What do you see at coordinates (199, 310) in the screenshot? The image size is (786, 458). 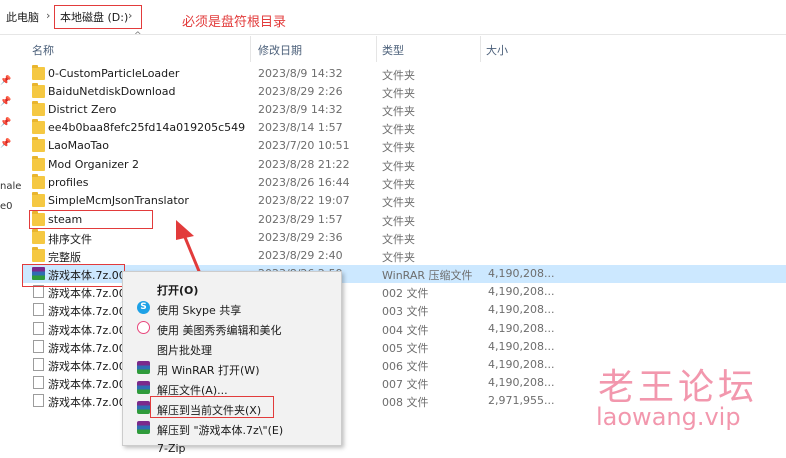 I see `context-menu-item-label: 使用 Skype 共享` at bounding box center [199, 310].